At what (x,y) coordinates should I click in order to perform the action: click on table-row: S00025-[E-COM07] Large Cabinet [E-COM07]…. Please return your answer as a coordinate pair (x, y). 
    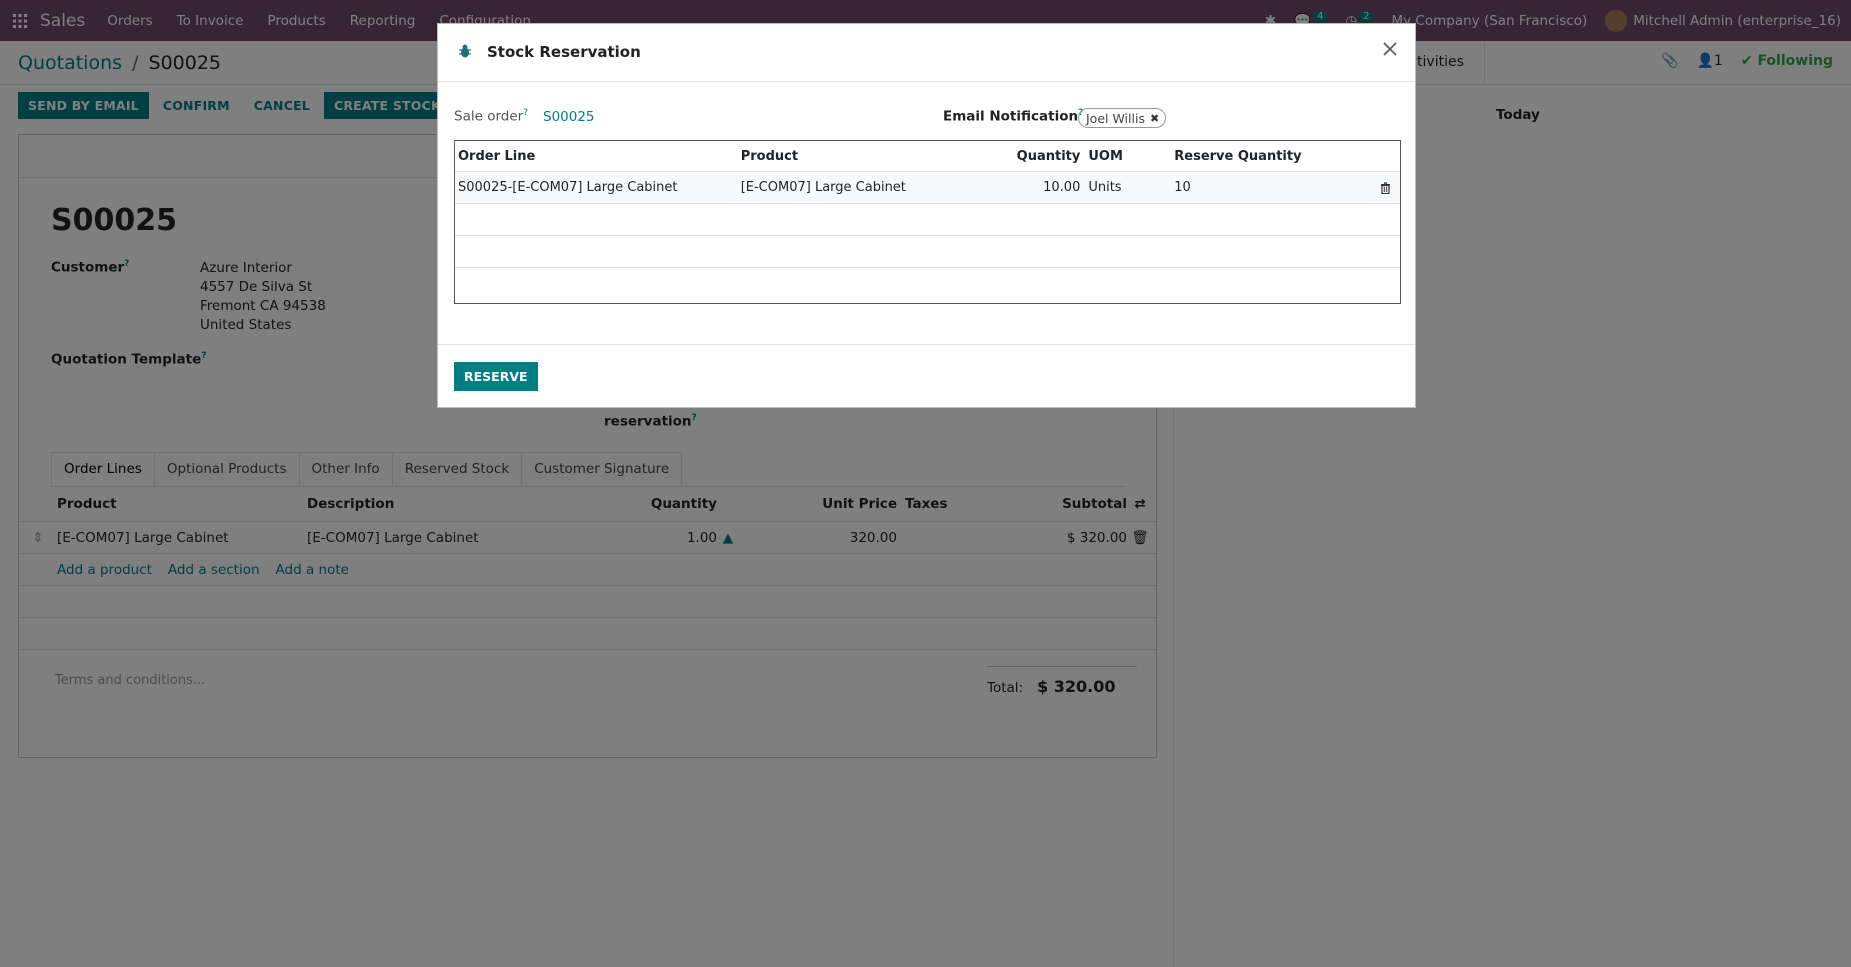
    Looking at the image, I should click on (927, 188).